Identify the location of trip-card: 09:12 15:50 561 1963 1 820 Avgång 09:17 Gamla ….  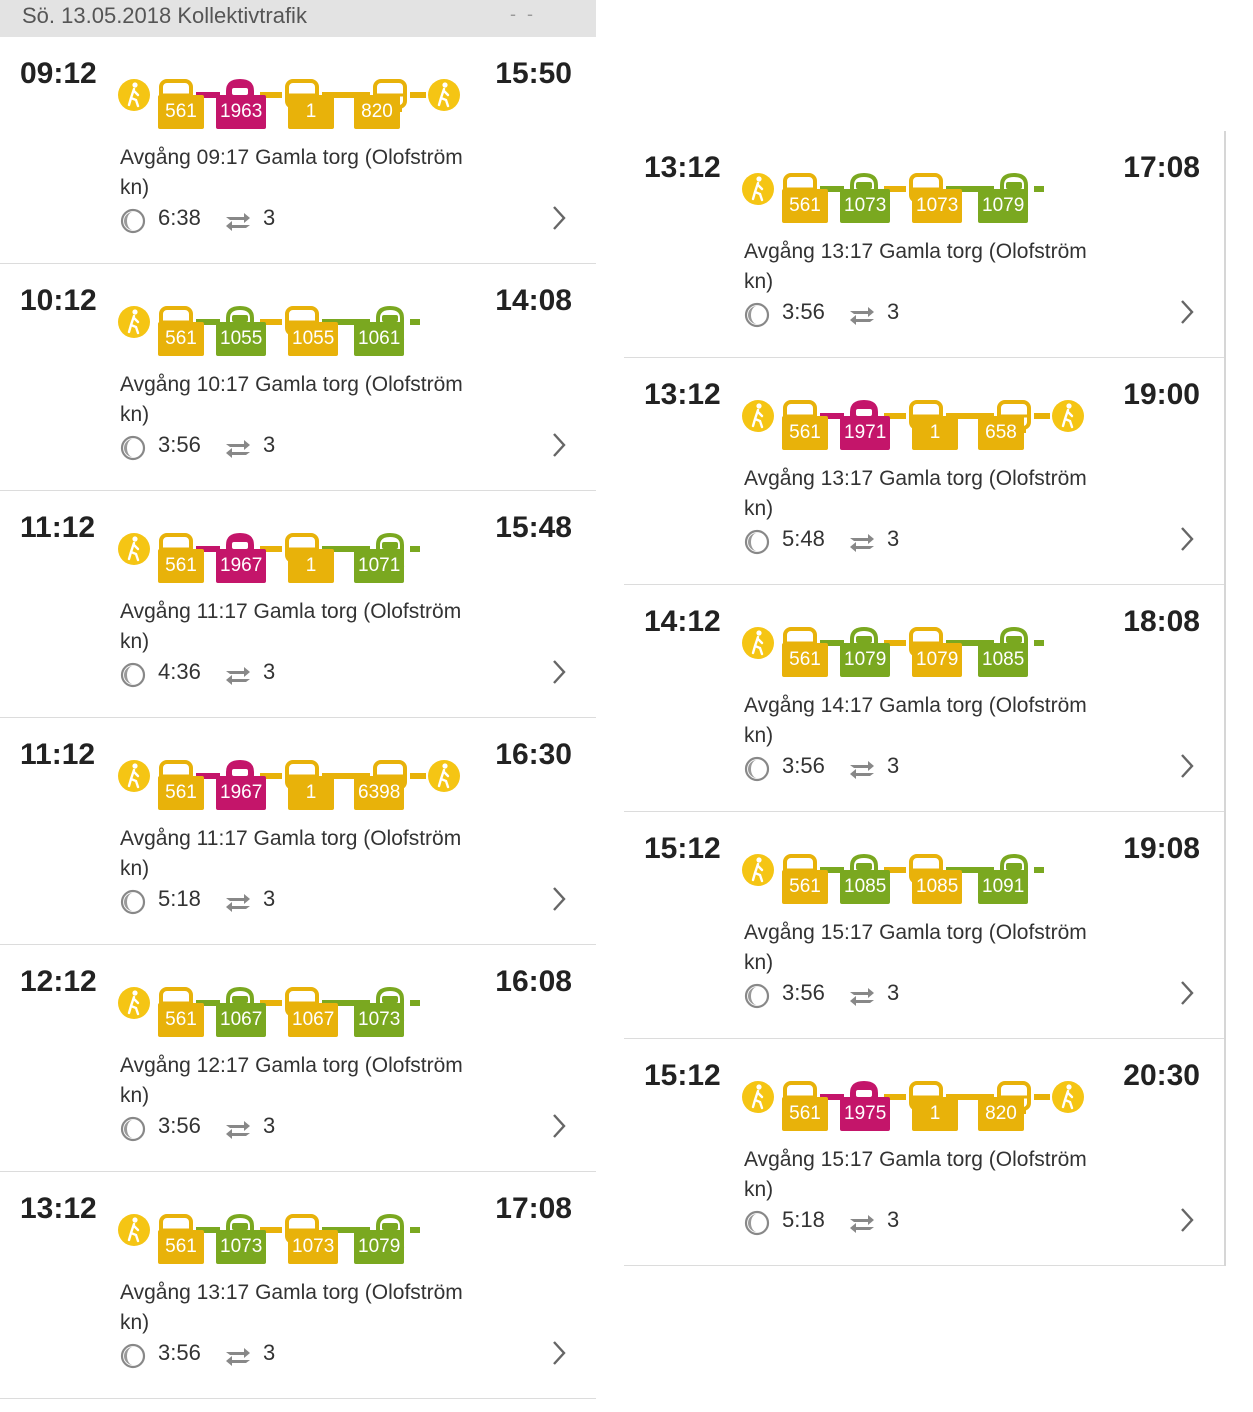
(298, 150).